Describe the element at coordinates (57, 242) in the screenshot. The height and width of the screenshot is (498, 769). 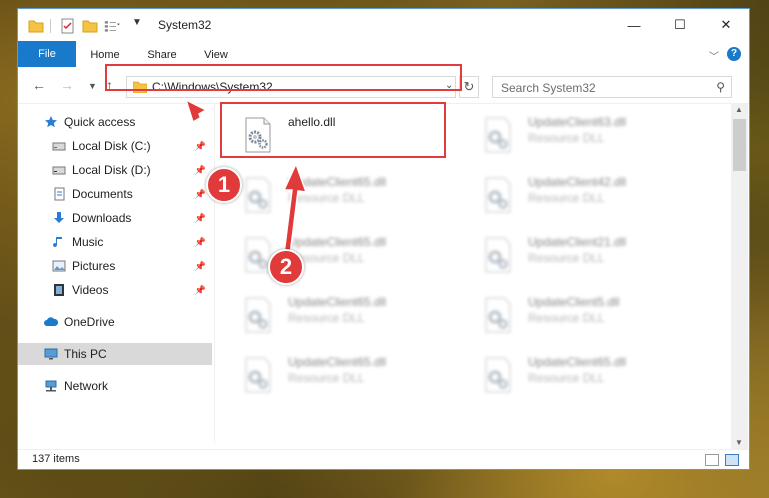
I see `music-icon` at that location.